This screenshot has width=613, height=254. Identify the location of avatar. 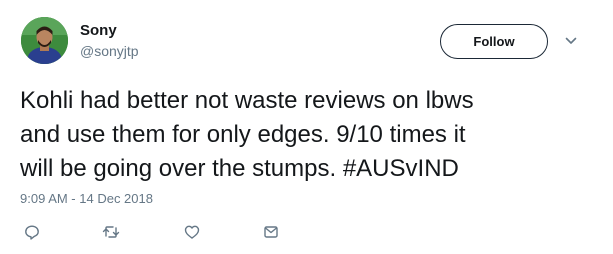
(44, 40).